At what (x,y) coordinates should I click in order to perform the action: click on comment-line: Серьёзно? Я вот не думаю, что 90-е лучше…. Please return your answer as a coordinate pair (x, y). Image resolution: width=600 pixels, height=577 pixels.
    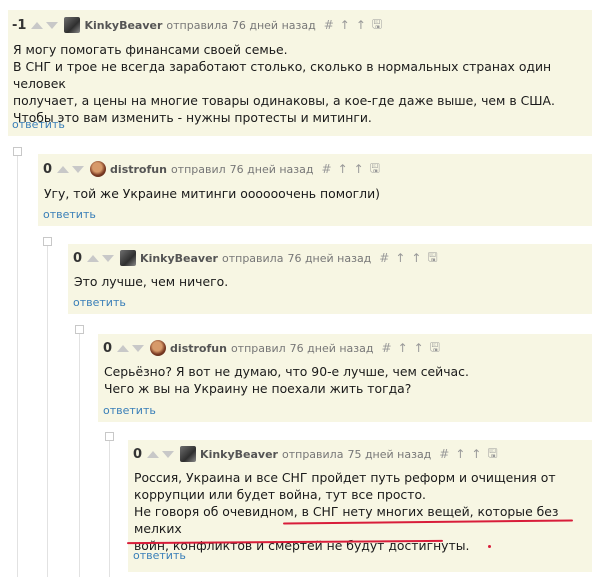
    Looking at the image, I should click on (286, 371).